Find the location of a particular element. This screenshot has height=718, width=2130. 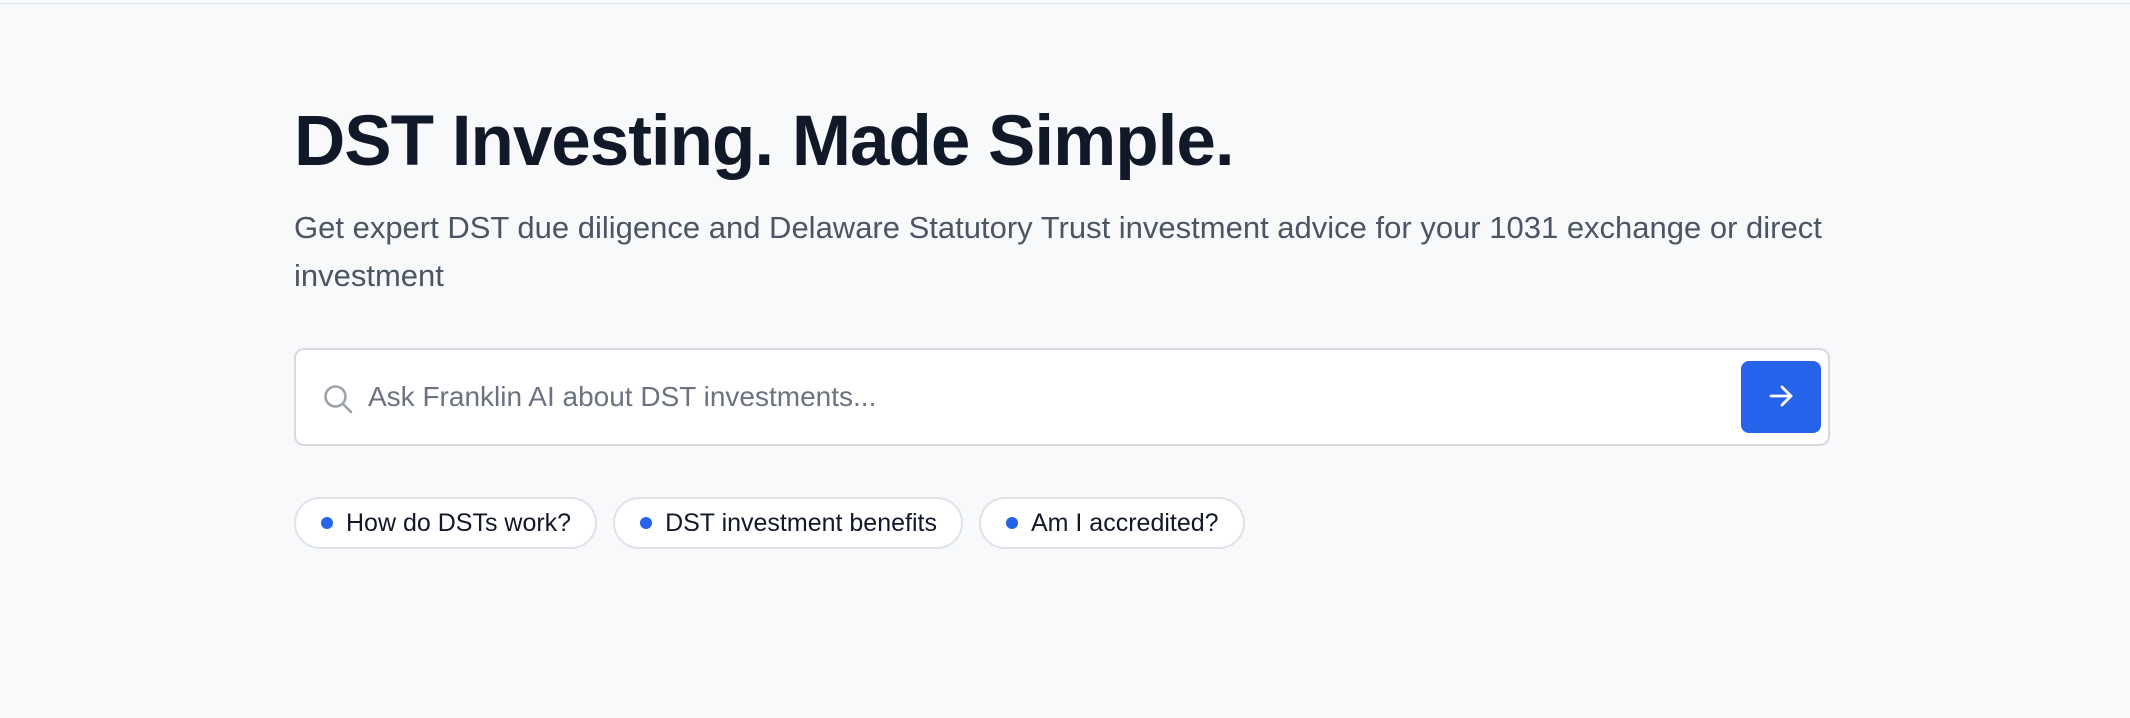

submit-search-button is located at coordinates (1781, 397).